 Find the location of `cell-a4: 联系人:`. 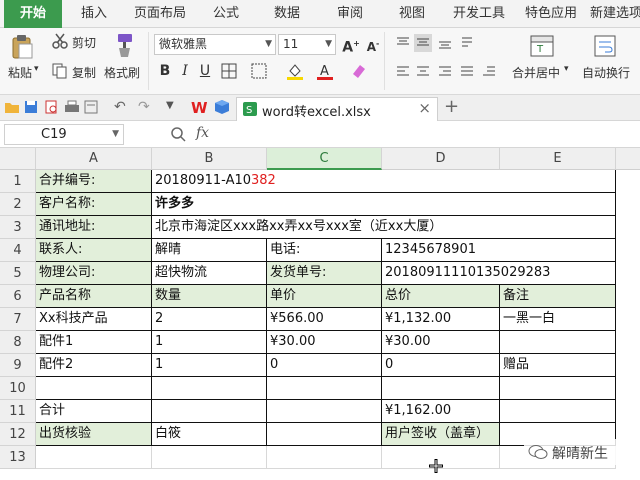

cell-a4: 联系人: is located at coordinates (94, 250).